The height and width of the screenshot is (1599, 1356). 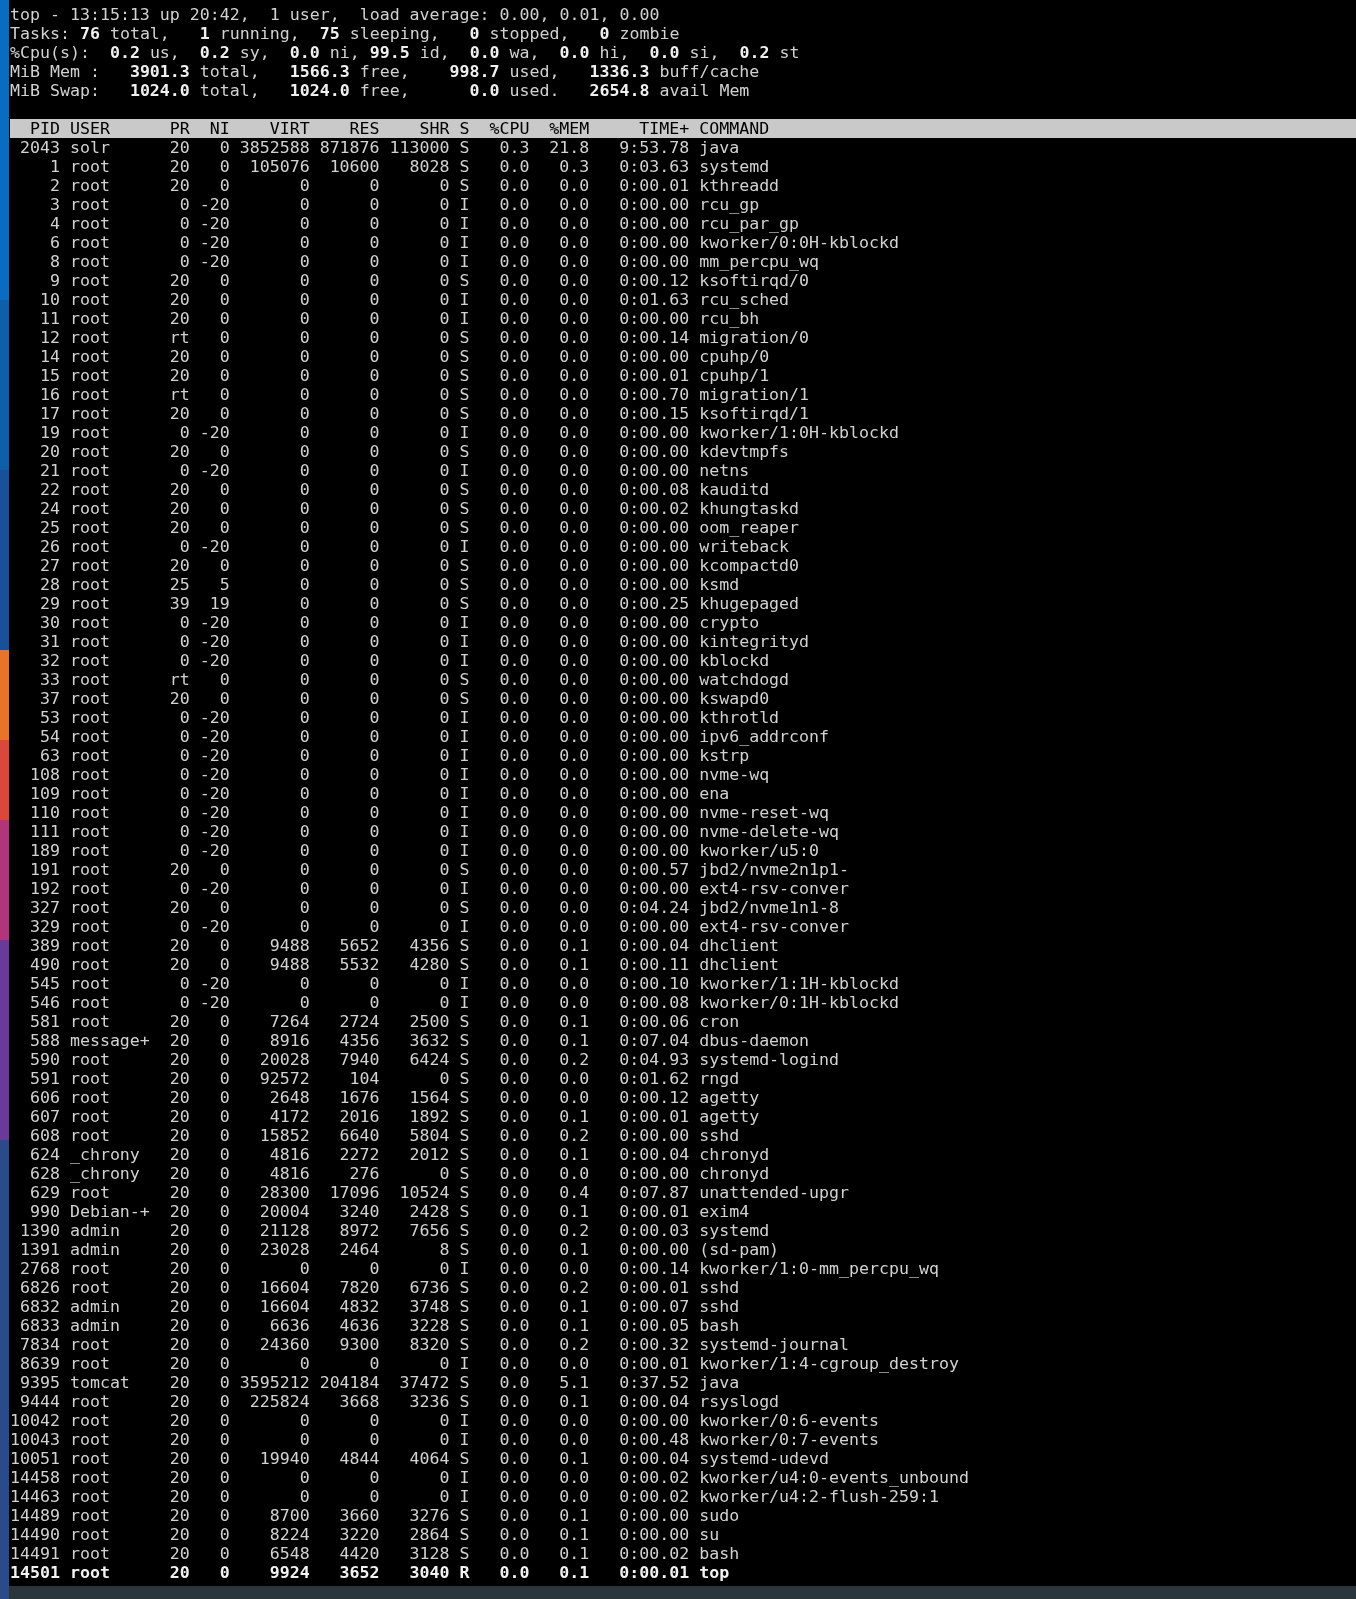 What do you see at coordinates (289, 945) in the screenshot?
I see `table-cell-text: 9488` at bounding box center [289, 945].